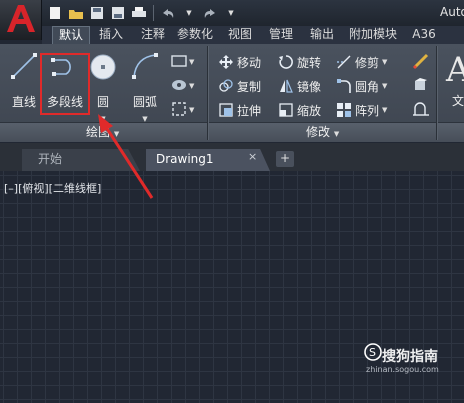  What do you see at coordinates (309, 86) in the screenshot?
I see `mirror-label: 镜像` at bounding box center [309, 86].